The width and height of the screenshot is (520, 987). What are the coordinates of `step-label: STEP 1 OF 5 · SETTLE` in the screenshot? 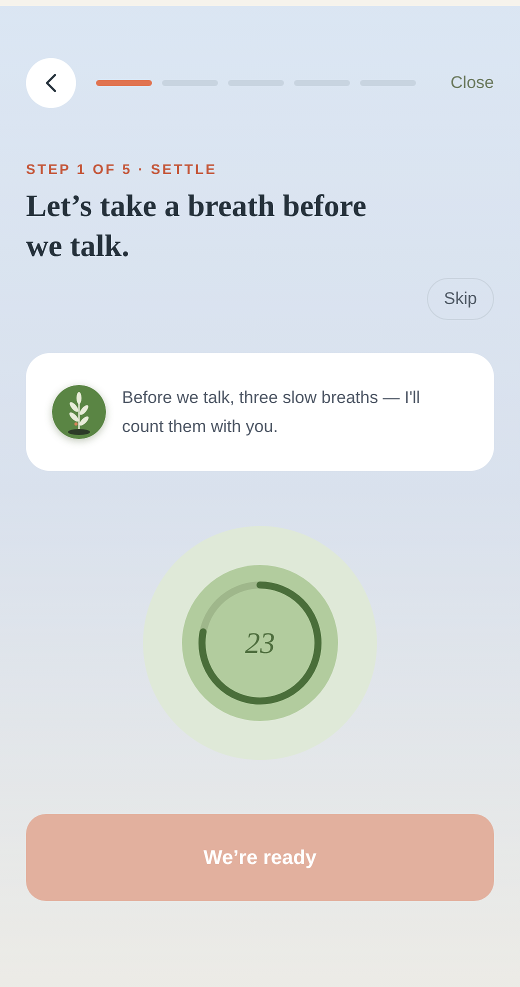 It's located at (122, 169).